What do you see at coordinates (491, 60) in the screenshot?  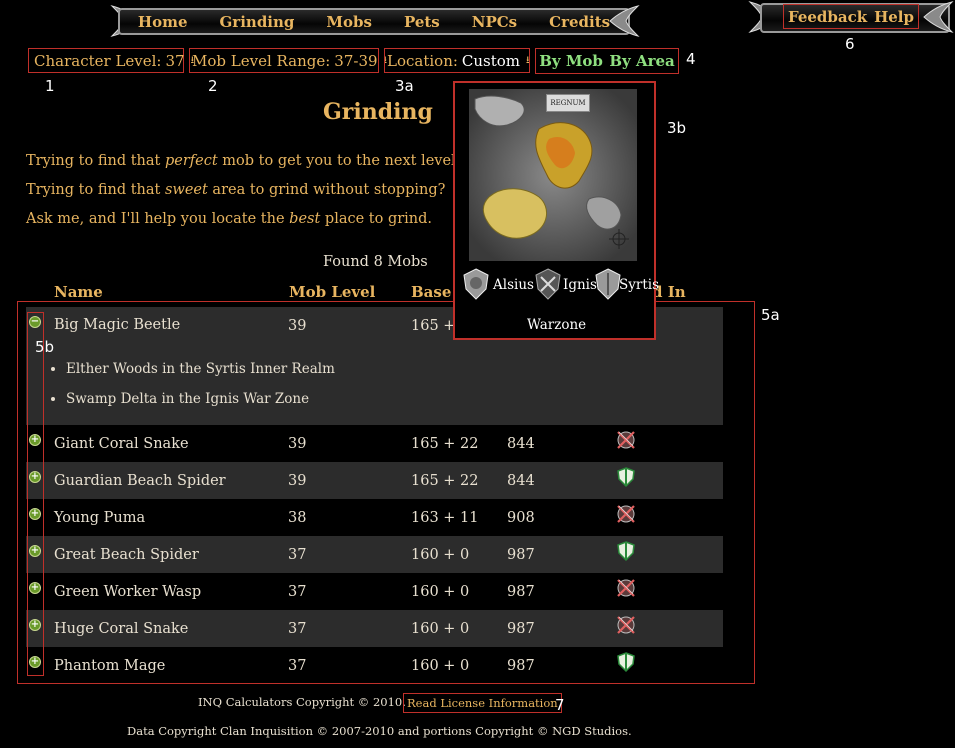 I see `location-value: Custom` at bounding box center [491, 60].